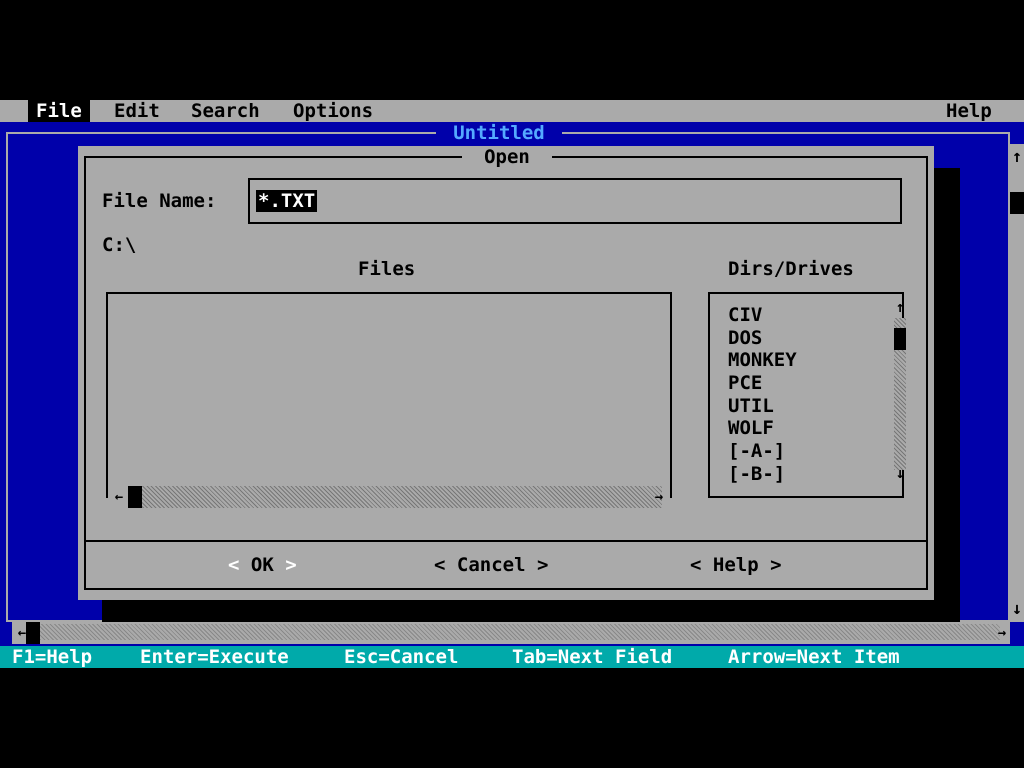  What do you see at coordinates (791, 269) in the screenshot?
I see `dirs-drives-heading: Dirs/Drives` at bounding box center [791, 269].